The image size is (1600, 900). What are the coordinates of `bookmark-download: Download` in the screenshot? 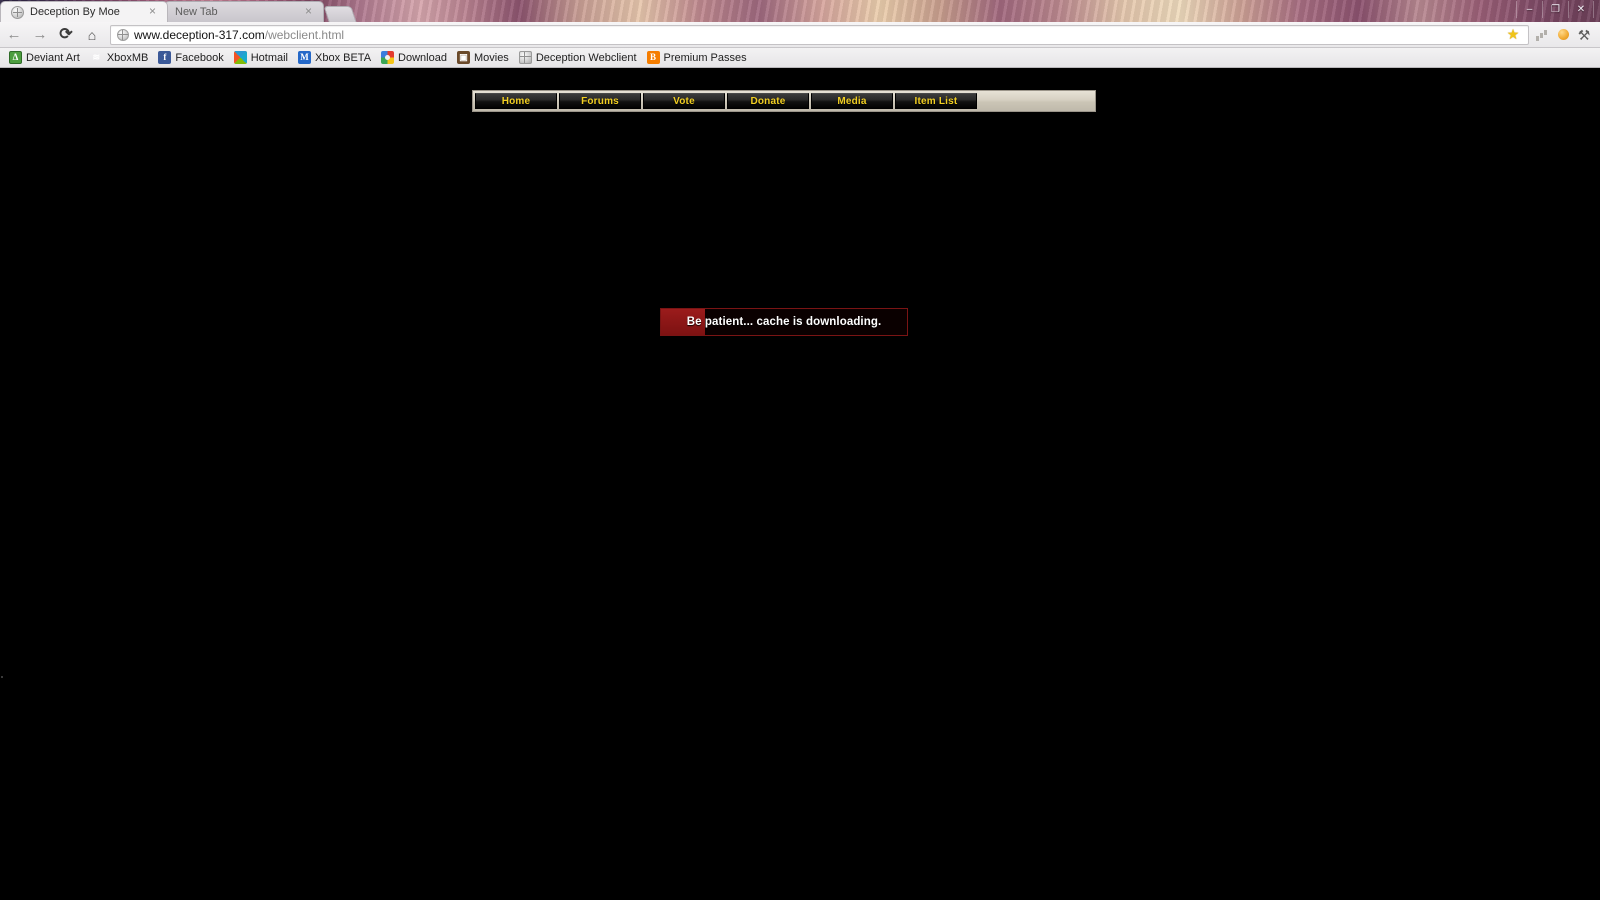 It's located at (414, 57).